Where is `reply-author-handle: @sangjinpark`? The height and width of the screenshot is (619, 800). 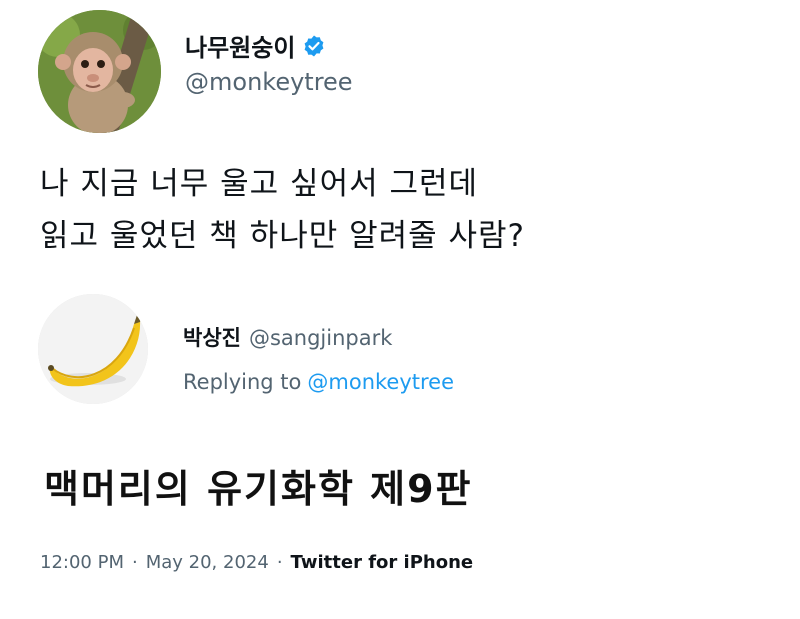
reply-author-handle: @sangjinpark is located at coordinates (320, 338).